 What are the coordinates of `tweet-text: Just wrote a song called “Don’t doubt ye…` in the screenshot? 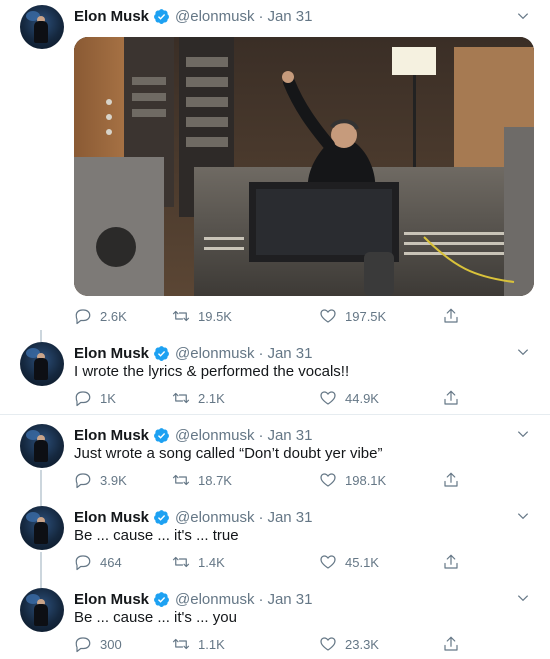 It's located at (228, 453).